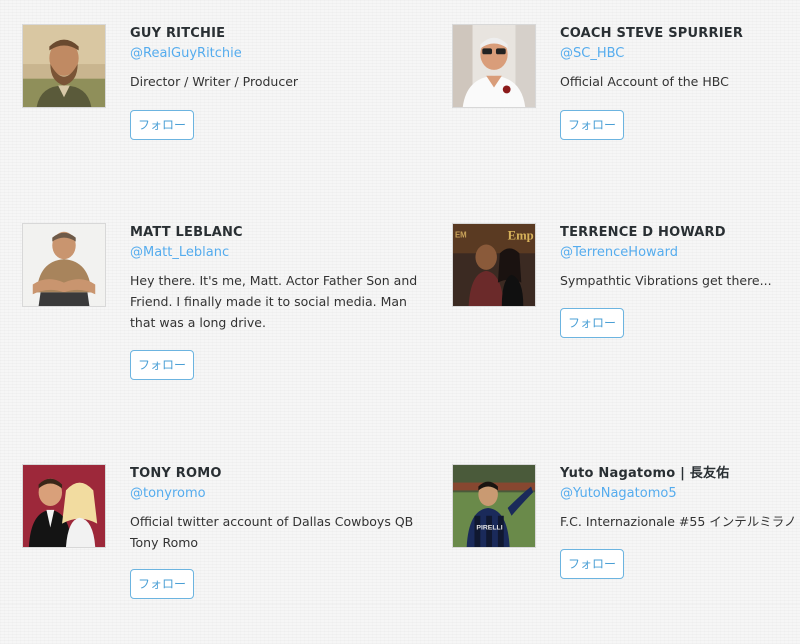  I want to click on user-handle: @SC_HBC, so click(680, 54).